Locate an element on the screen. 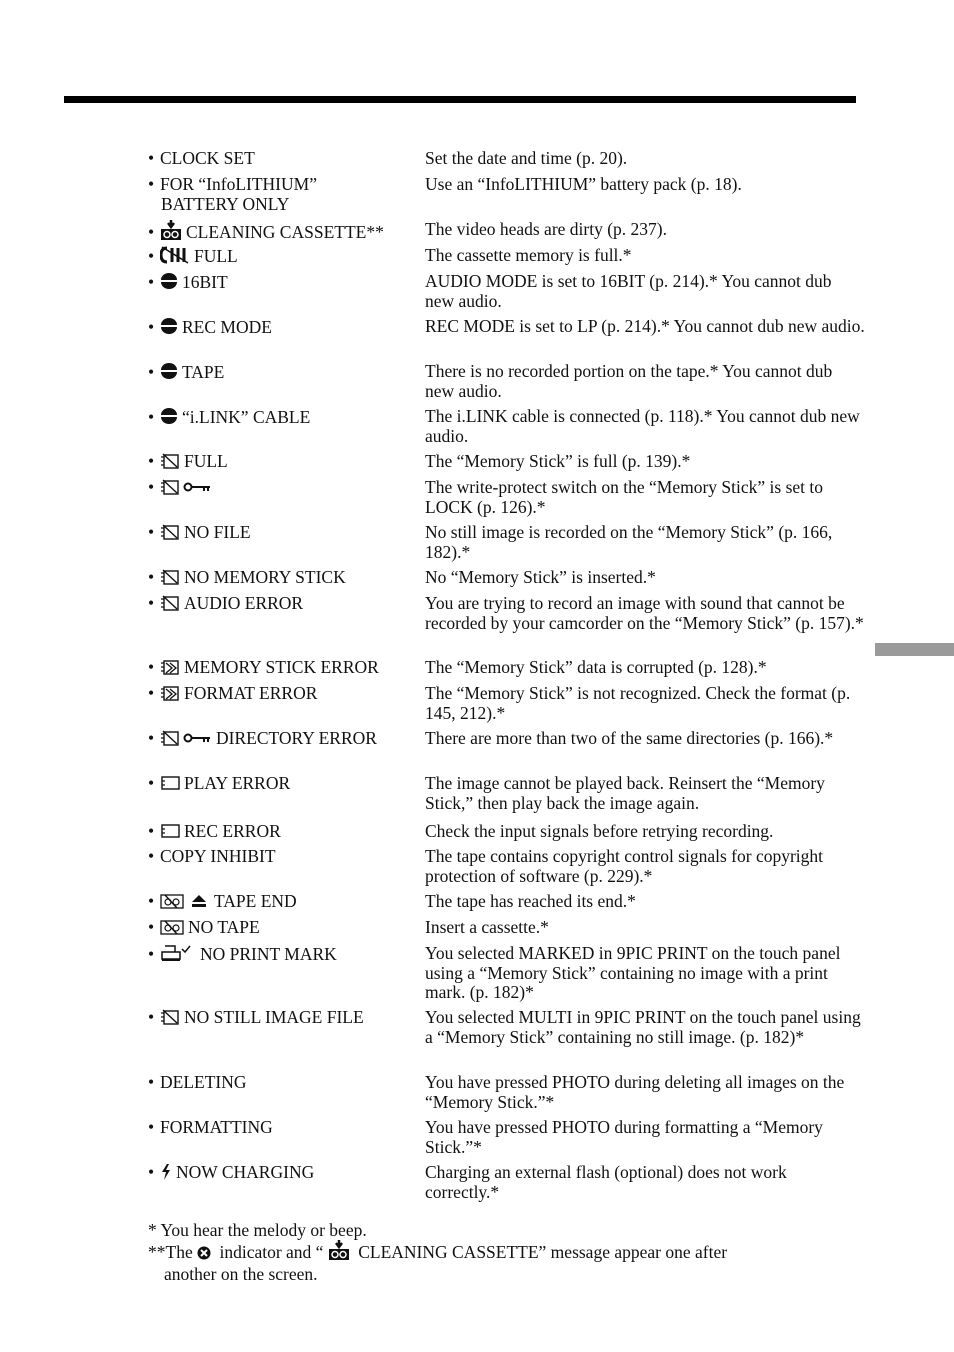 Image resolution: width=954 pixels, height=1352 pixels. message-indicator: • AUDIO ERROR is located at coordinates (283, 604).